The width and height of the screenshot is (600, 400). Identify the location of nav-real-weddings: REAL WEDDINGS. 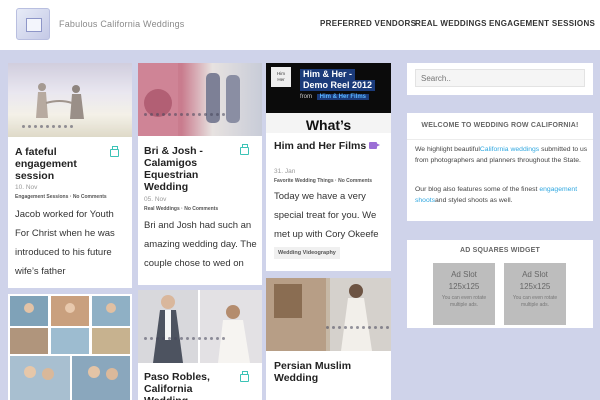
(451, 23).